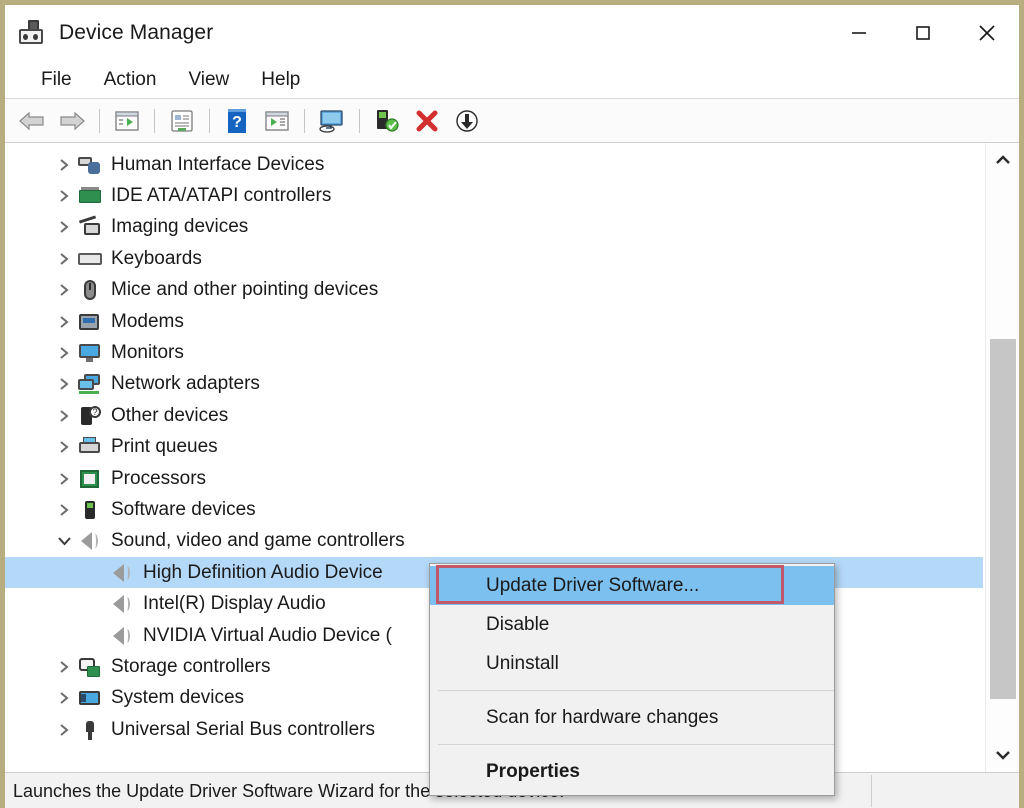 The width and height of the screenshot is (1024, 808). Describe the element at coordinates (90, 730) in the screenshot. I see `usb-icon` at that location.